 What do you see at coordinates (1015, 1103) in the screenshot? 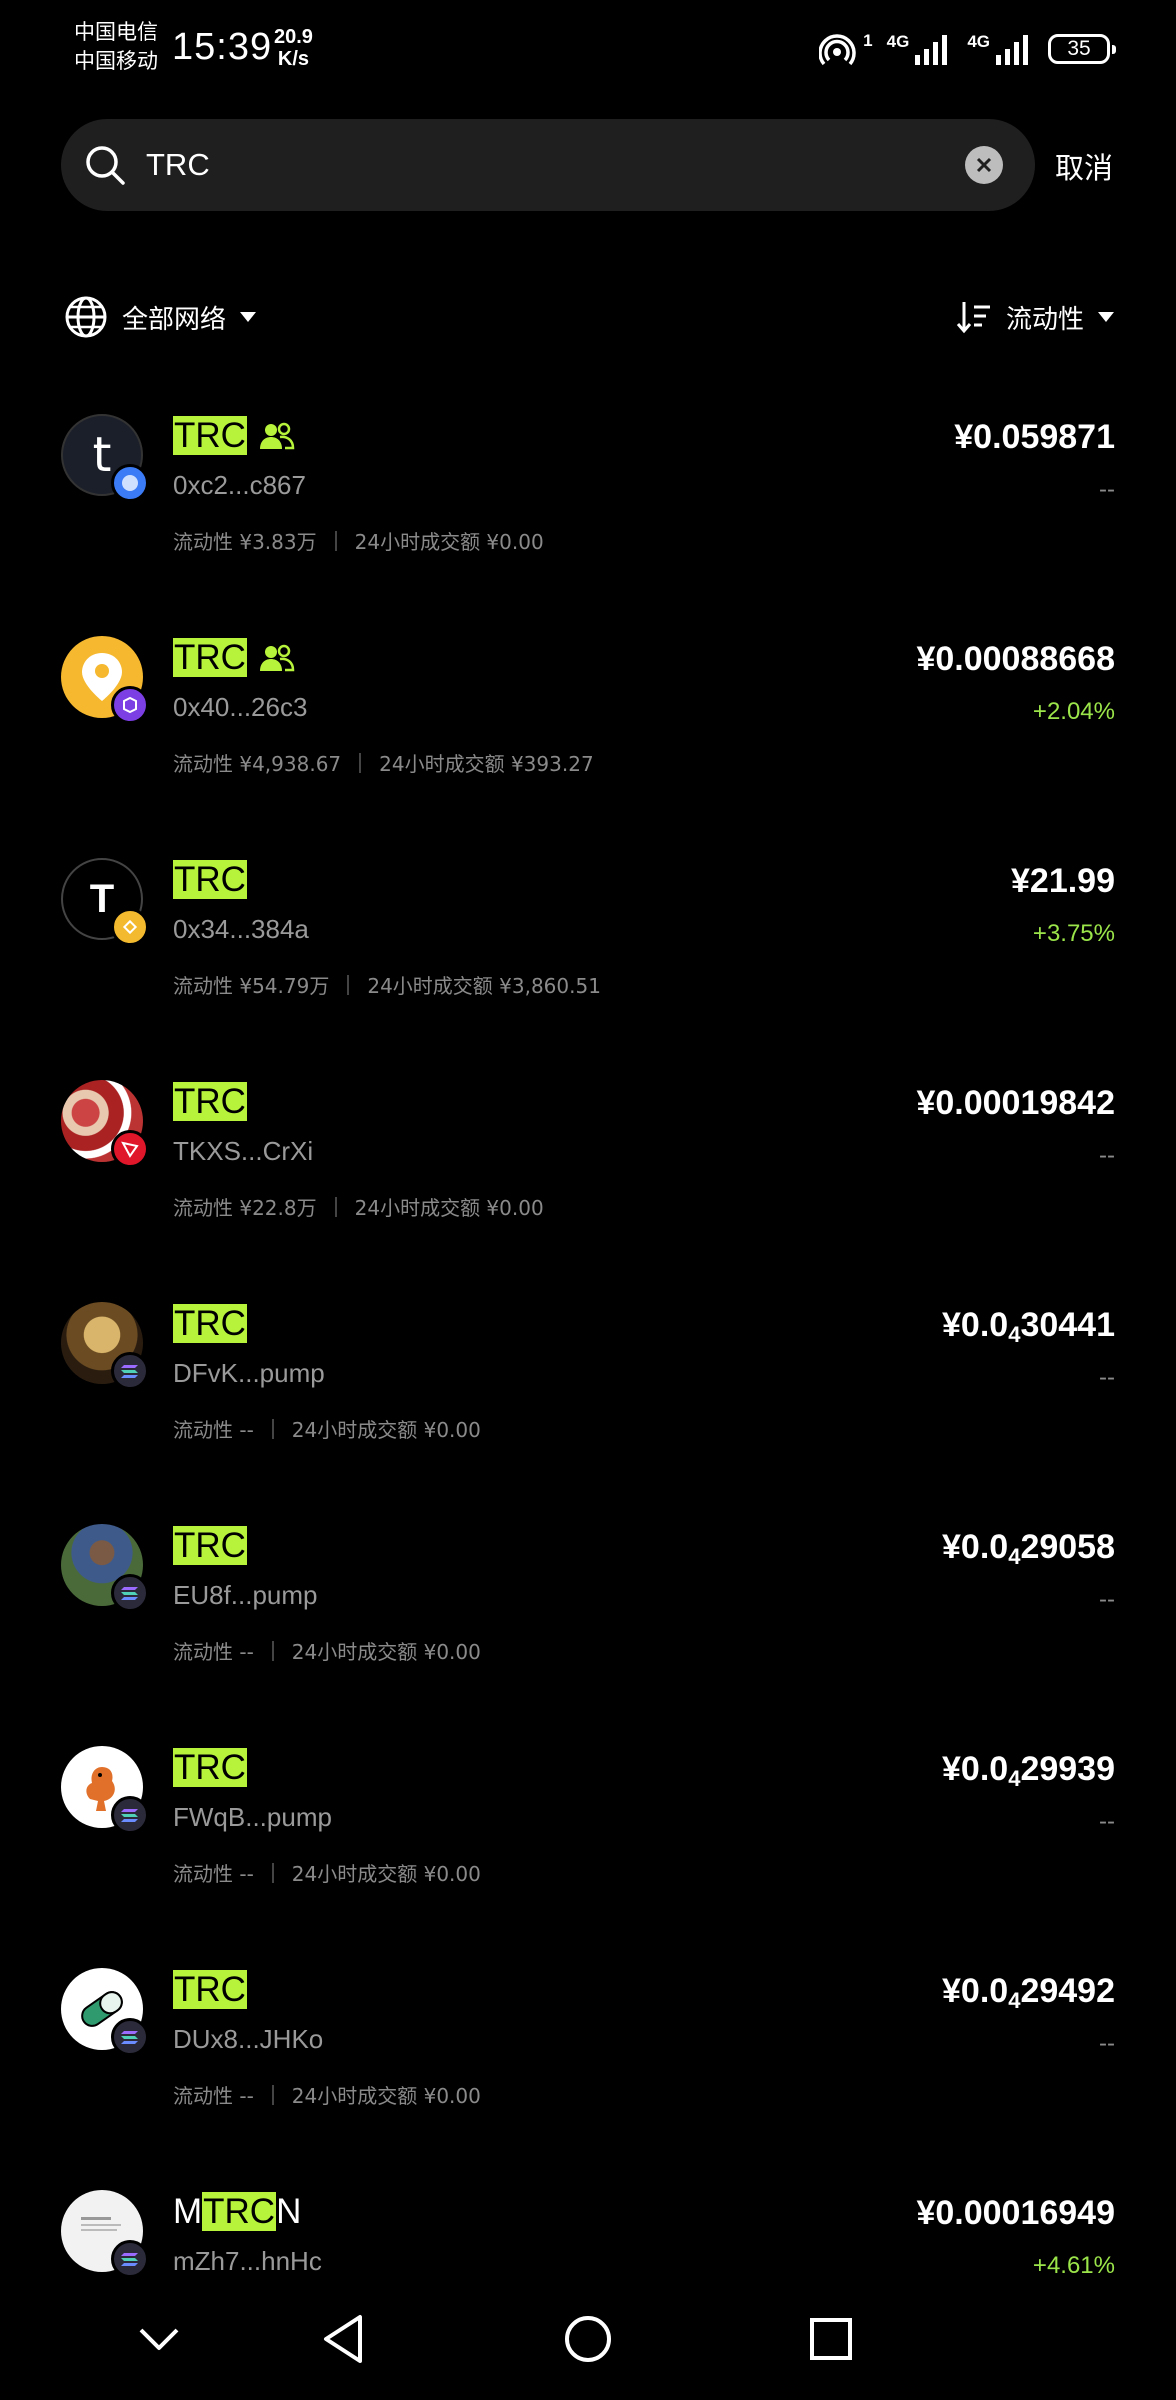
I see `token-price-main: ¥0.00019842` at bounding box center [1015, 1103].